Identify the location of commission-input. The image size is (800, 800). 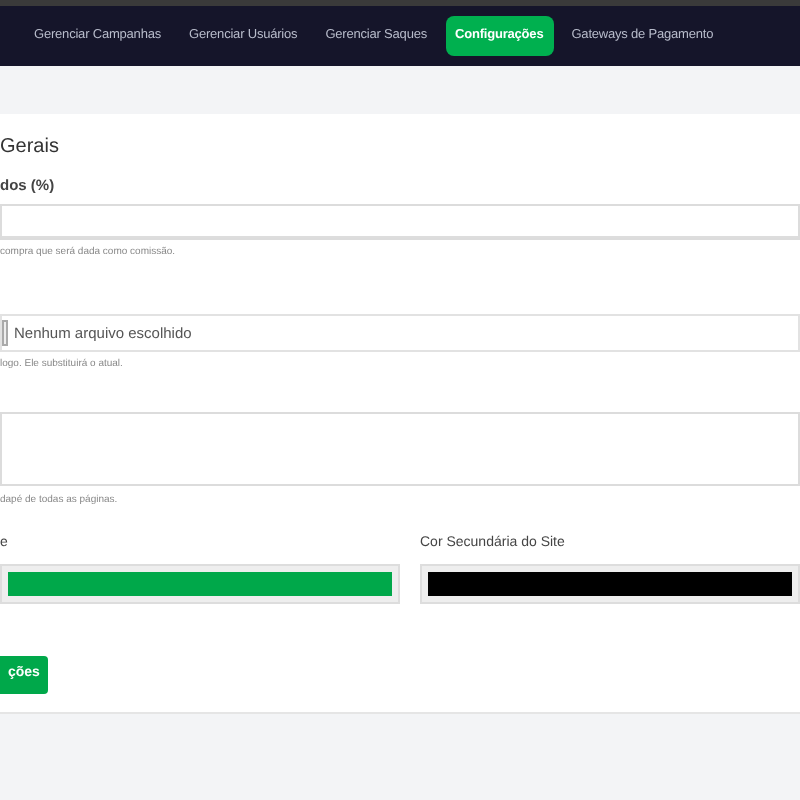
(400, 222).